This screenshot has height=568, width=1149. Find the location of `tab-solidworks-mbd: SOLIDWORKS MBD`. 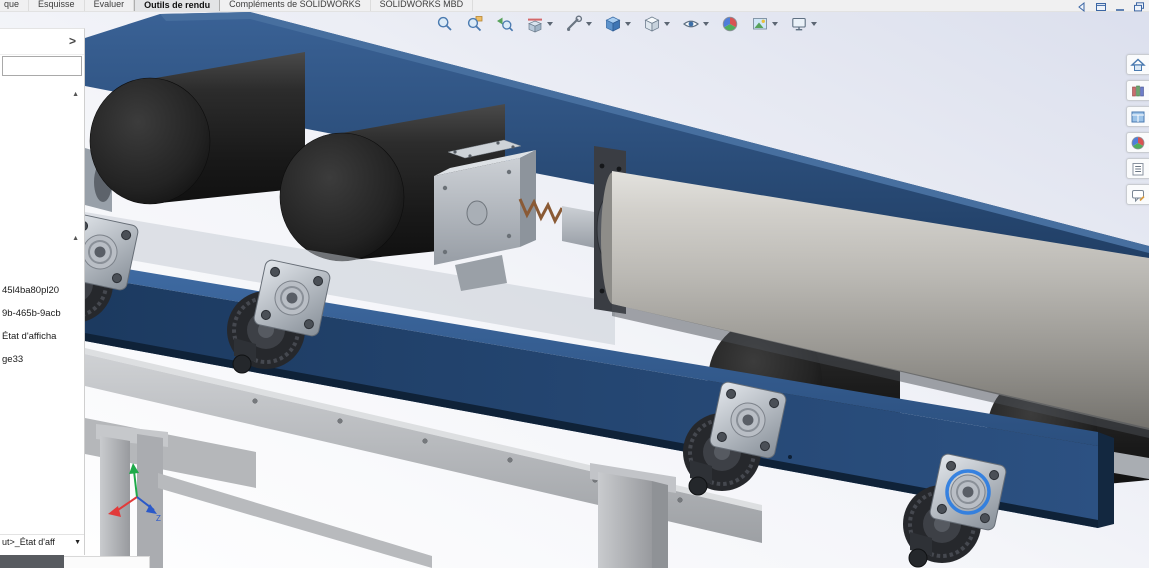

tab-solidworks-mbd: SOLIDWORKS MBD is located at coordinates (422, 5).